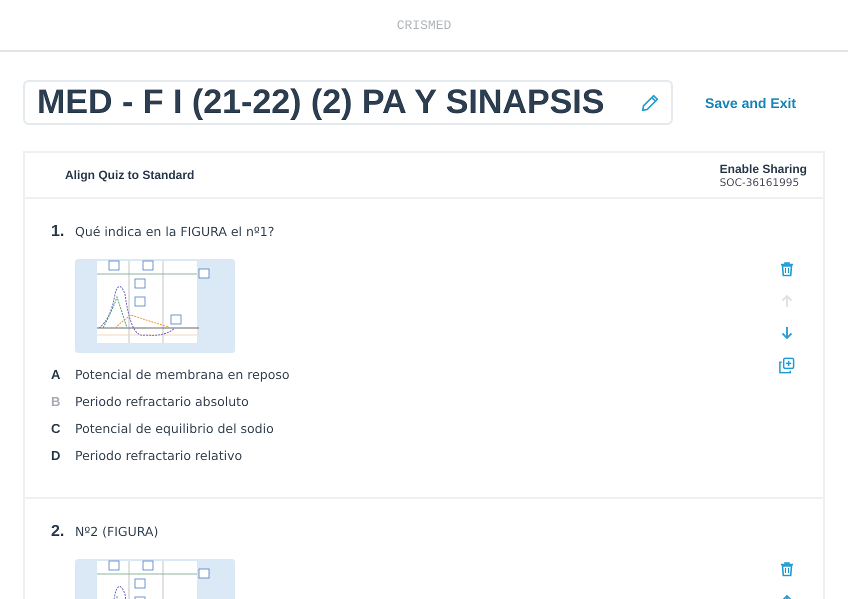  What do you see at coordinates (129, 175) in the screenshot?
I see `align-quiz-link: Align Quiz to Standard` at bounding box center [129, 175].